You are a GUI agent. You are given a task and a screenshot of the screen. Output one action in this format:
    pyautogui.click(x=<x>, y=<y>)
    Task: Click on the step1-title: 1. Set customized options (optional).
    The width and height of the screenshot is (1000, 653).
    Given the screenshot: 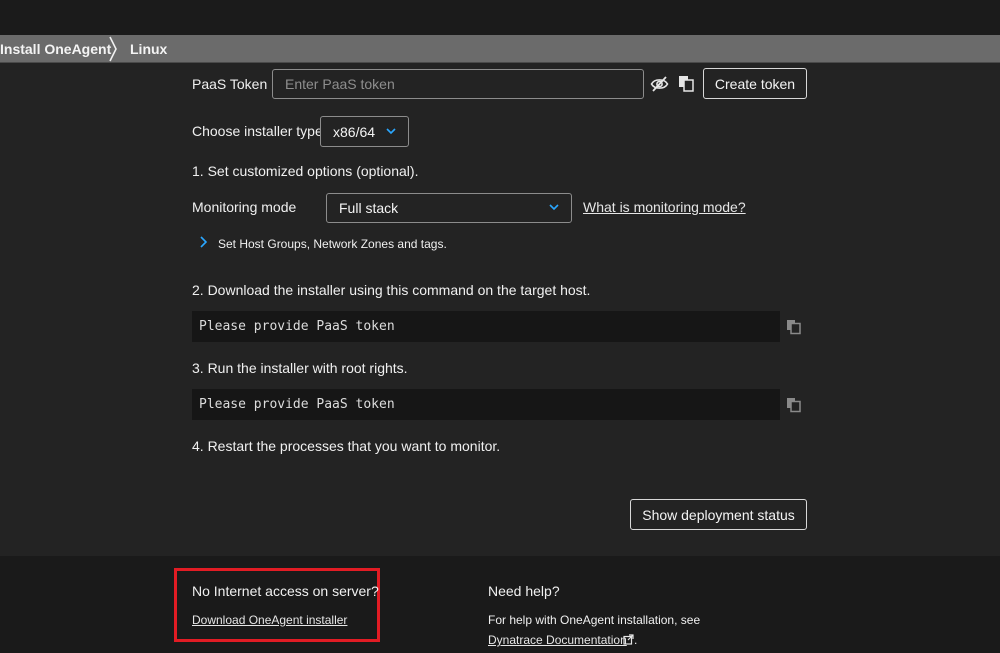 What is the action you would take?
    pyautogui.click(x=305, y=171)
    